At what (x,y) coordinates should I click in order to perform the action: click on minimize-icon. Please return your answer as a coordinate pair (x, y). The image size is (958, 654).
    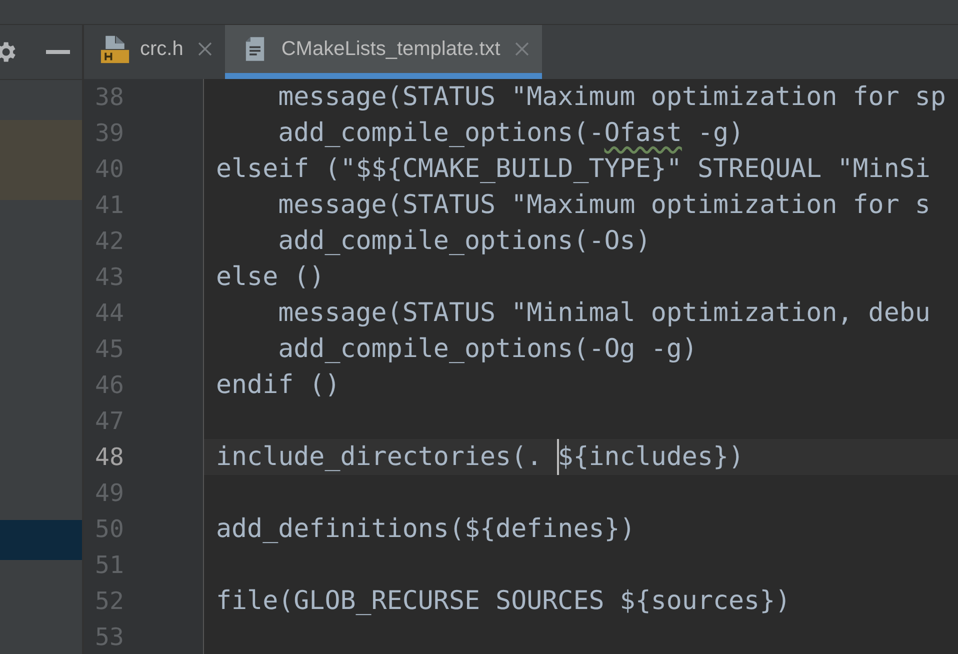
    Looking at the image, I should click on (58, 52).